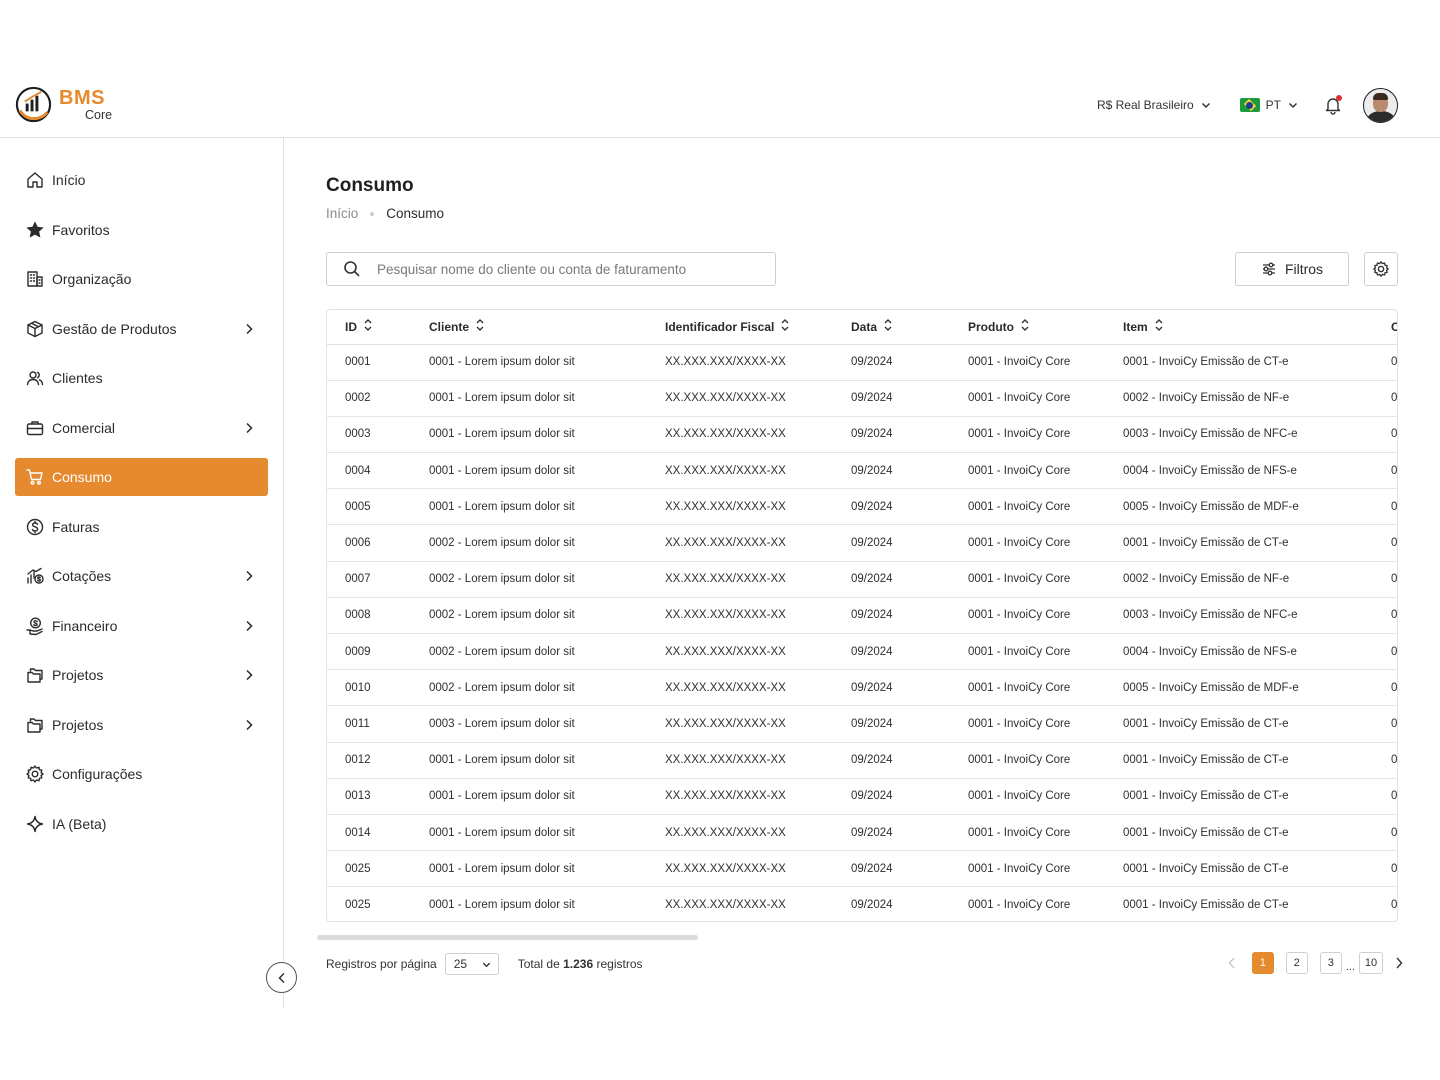 This screenshot has width=1440, height=1080. Describe the element at coordinates (141, 576) in the screenshot. I see `sidebar-item-cotacoes: Cotações` at that location.